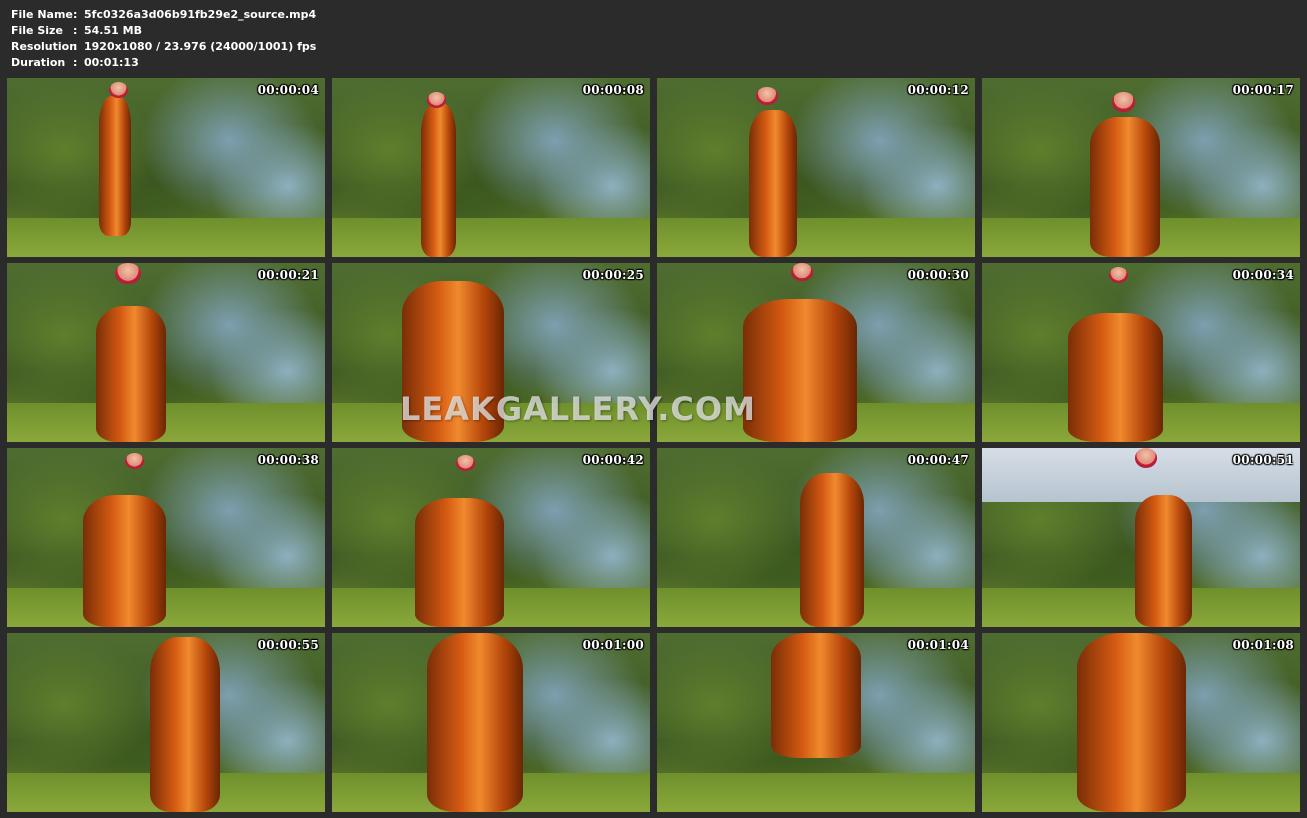 The image size is (1307, 818). I want to click on video-frame-thumbnail: 00:00:51, so click(1141, 537).